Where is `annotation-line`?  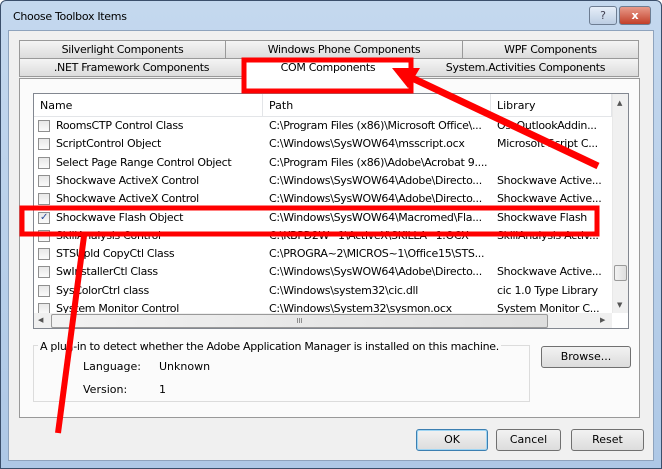 annotation-line is located at coordinates (71, 334).